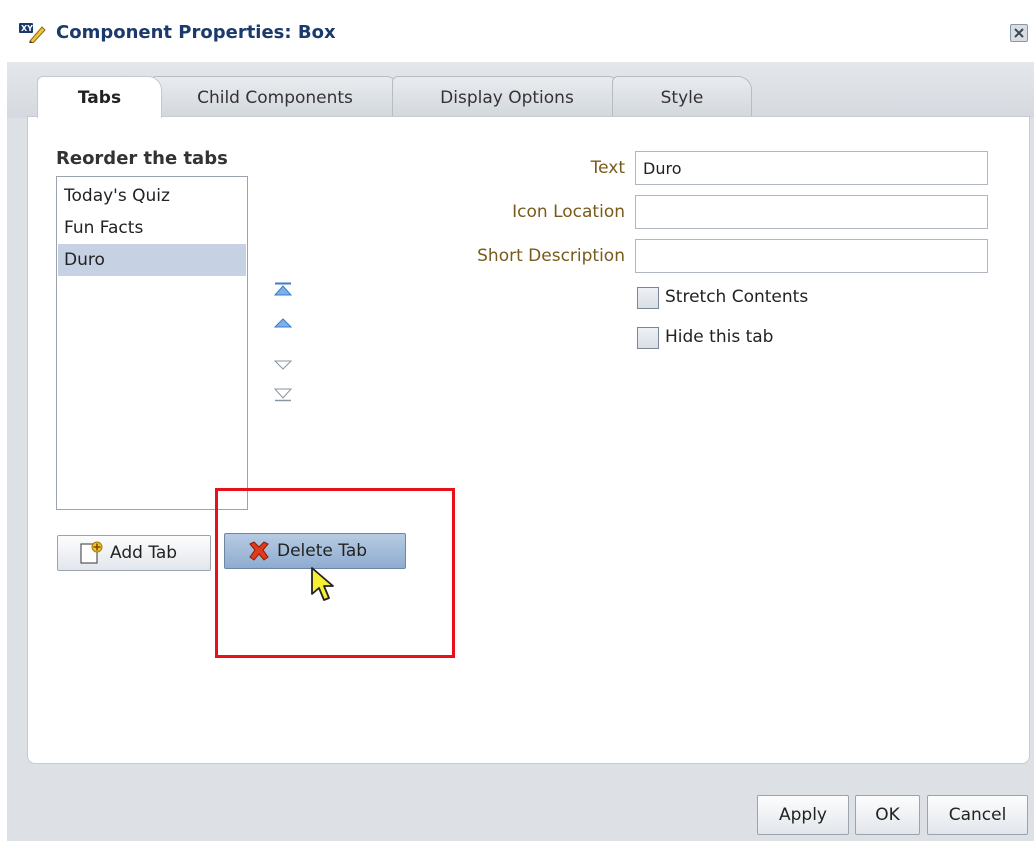  What do you see at coordinates (1019, 33) in the screenshot?
I see `close-icon` at bounding box center [1019, 33].